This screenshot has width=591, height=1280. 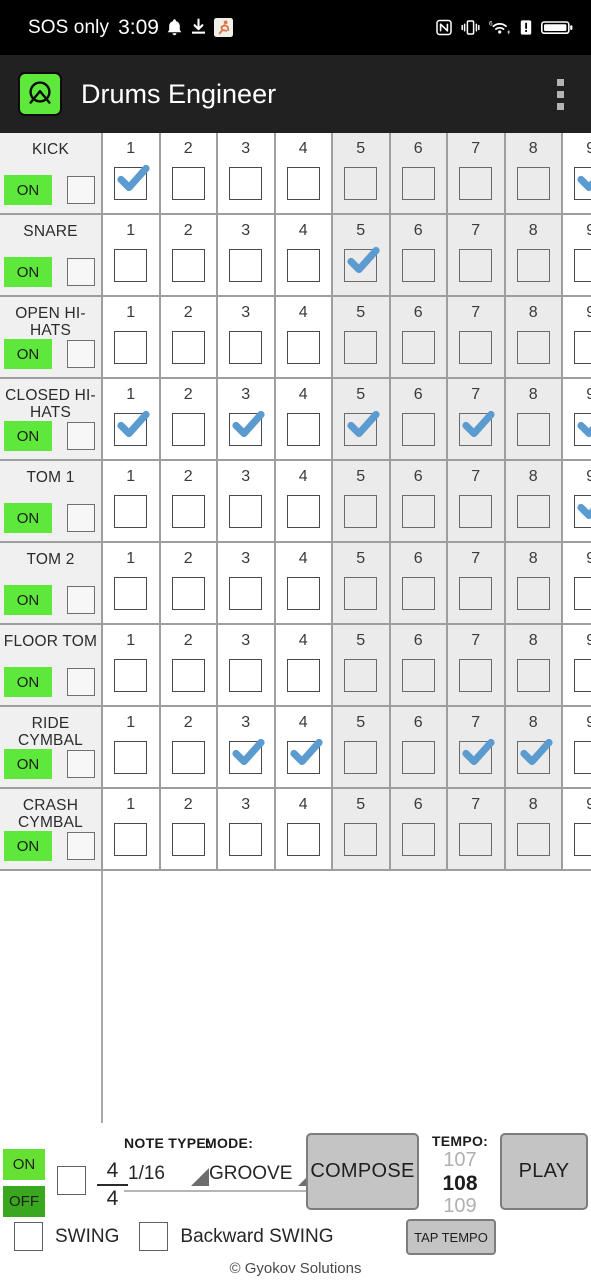 I want to click on mode-dropdown: GROOVE, so click(x=262, y=1177).